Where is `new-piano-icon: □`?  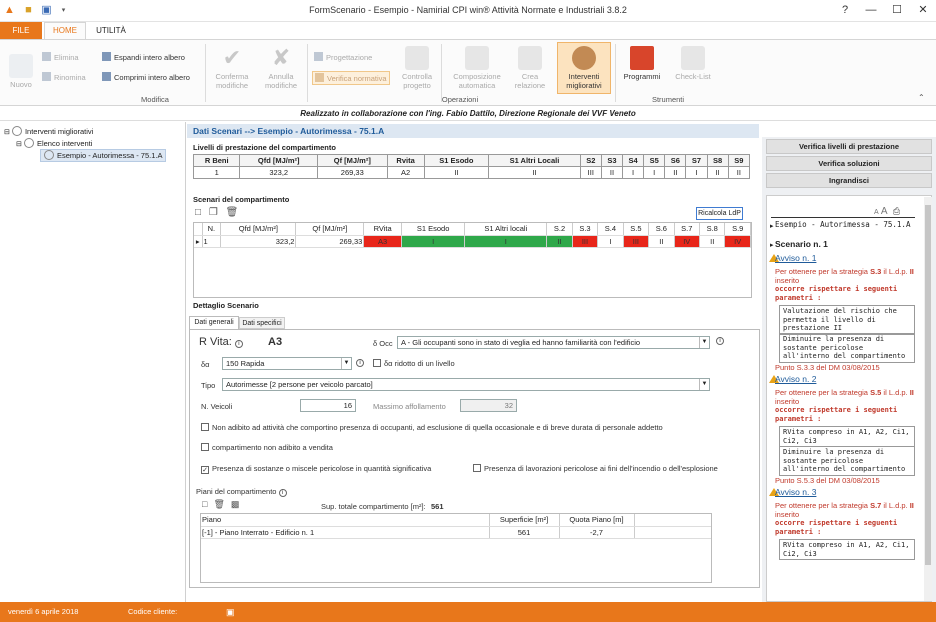 new-piano-icon: □ is located at coordinates (204, 504).